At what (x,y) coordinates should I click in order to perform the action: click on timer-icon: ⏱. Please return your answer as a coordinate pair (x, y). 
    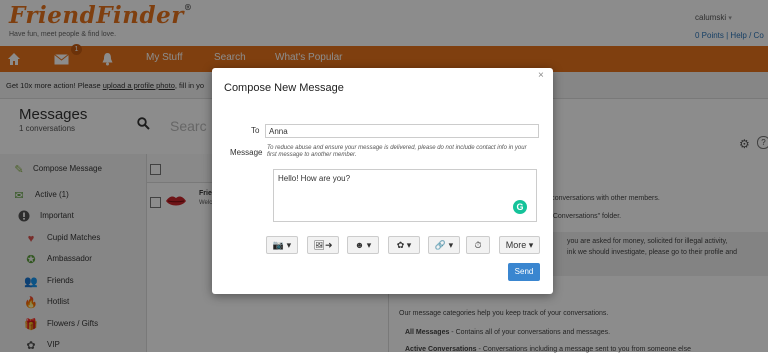
    Looking at the image, I should click on (478, 245).